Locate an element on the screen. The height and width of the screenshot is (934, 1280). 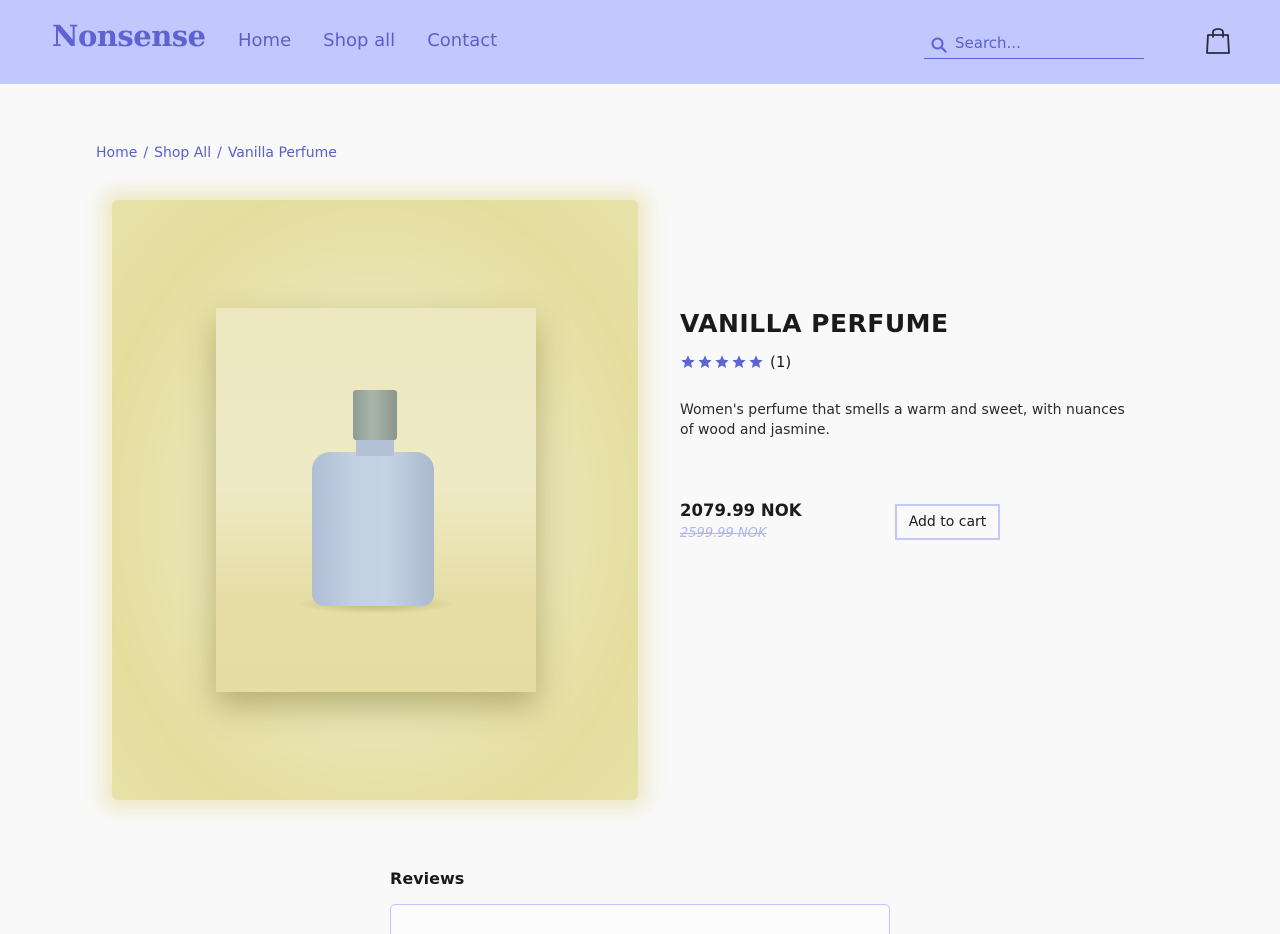
site-logo: Nonsense is located at coordinates (129, 36).